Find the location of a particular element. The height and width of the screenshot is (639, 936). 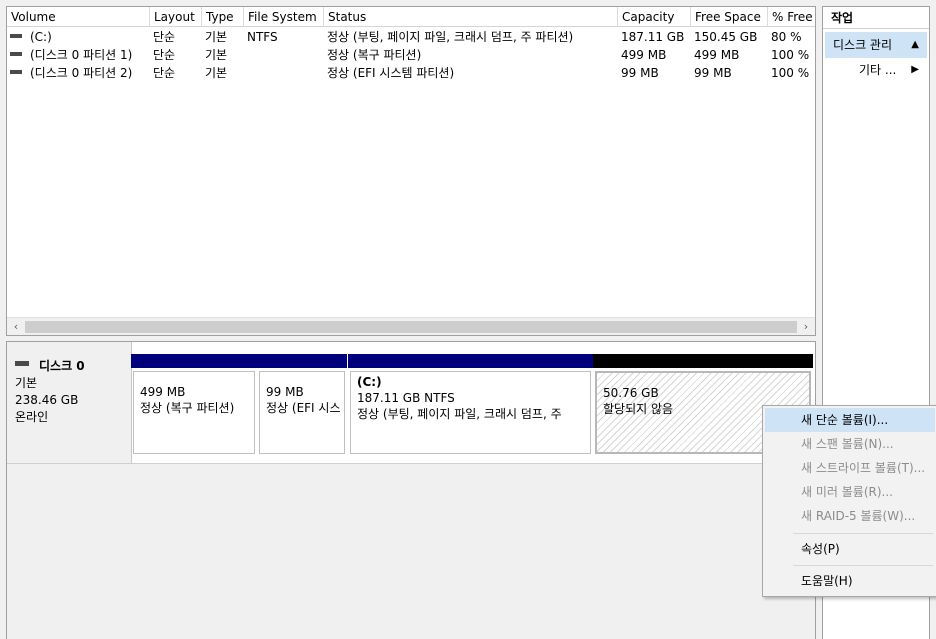

volume-capacity: 187.11 GB is located at coordinates (653, 37).